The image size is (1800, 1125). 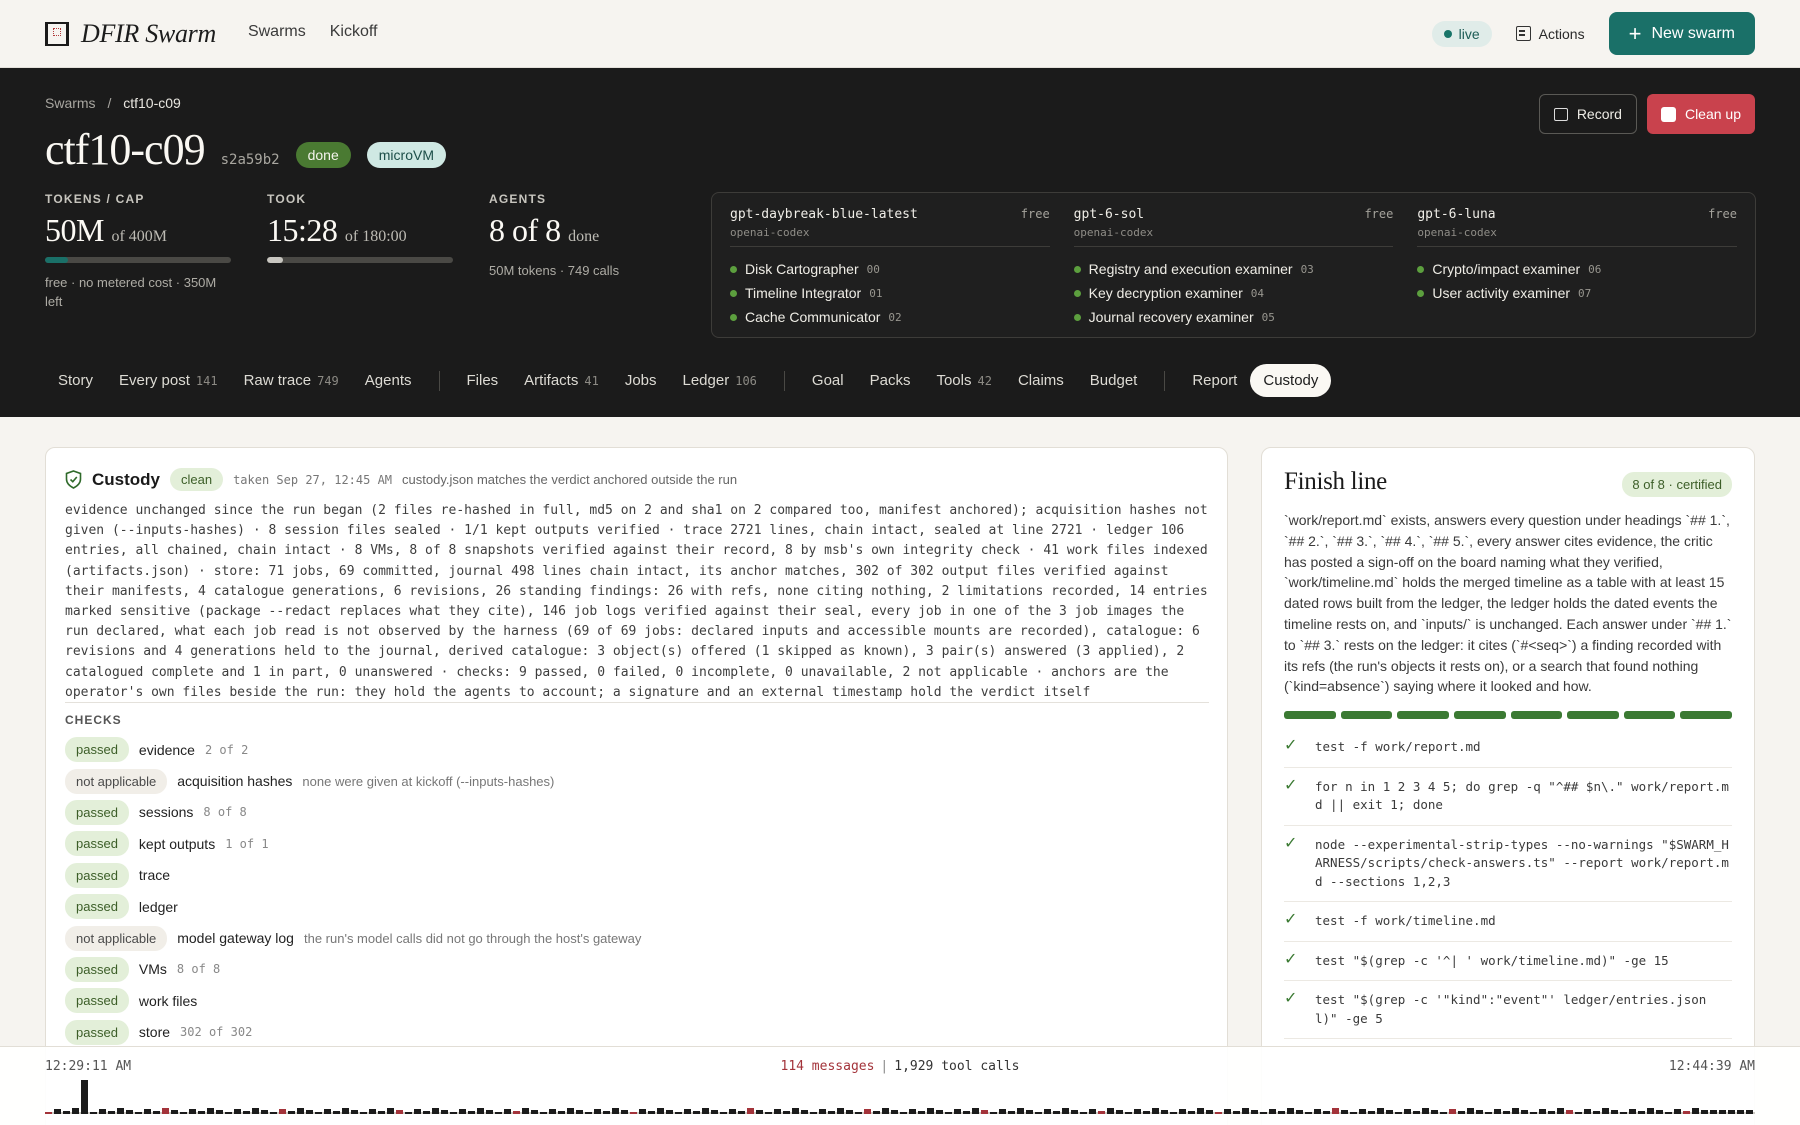 I want to click on stop-icon, so click(x=1668, y=114).